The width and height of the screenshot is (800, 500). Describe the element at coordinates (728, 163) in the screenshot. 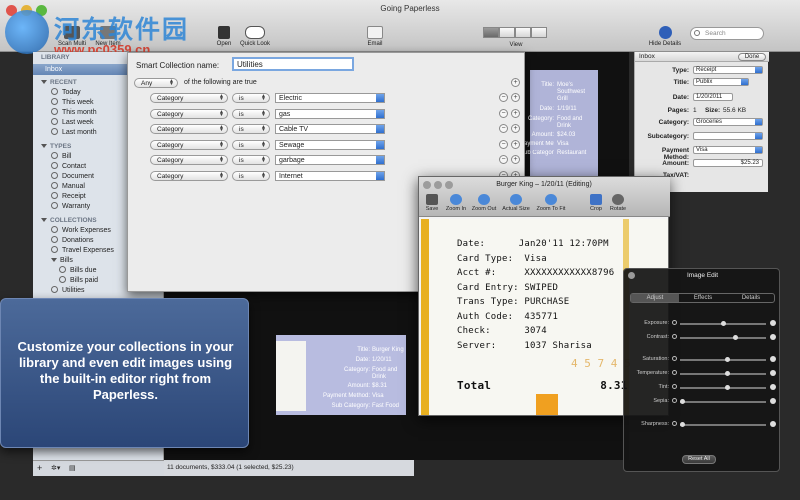

I see `amount-field: $25.23` at that location.